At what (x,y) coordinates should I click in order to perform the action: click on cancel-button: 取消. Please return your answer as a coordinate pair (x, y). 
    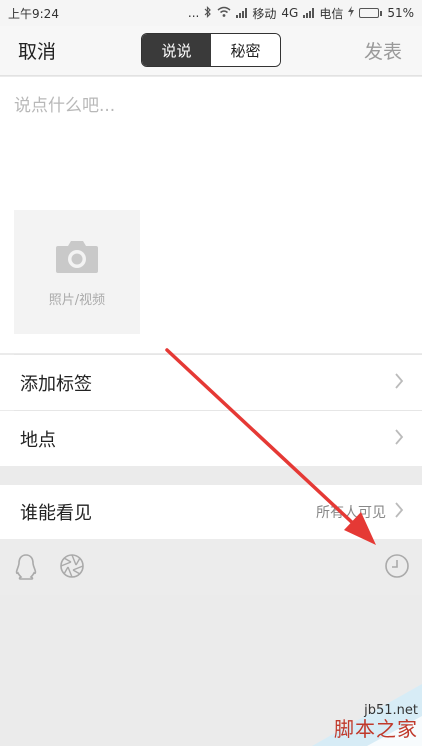
    Looking at the image, I should click on (37, 50).